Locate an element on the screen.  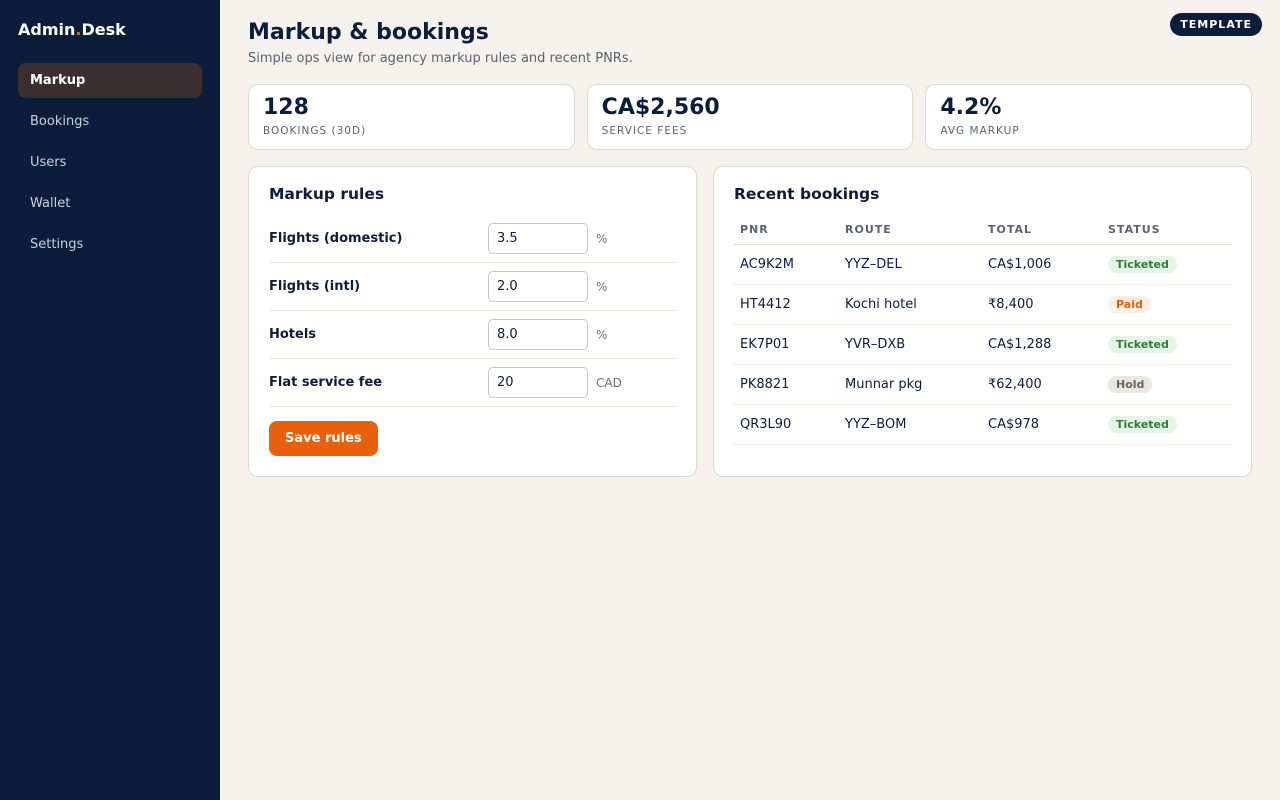
table-row: QR3L90 YYZ–BOM CA$978 Ticketed is located at coordinates (982, 424).